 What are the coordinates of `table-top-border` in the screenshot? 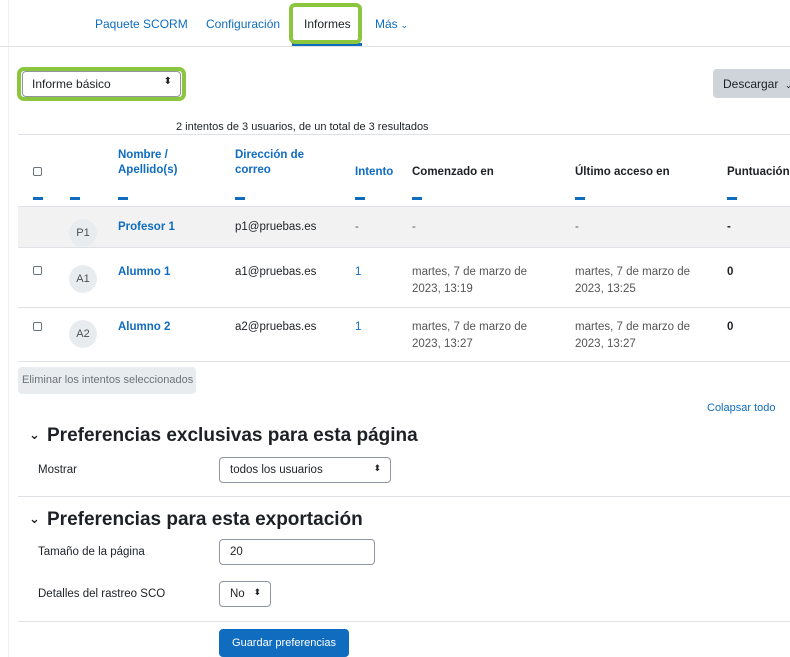 It's located at (404, 134).